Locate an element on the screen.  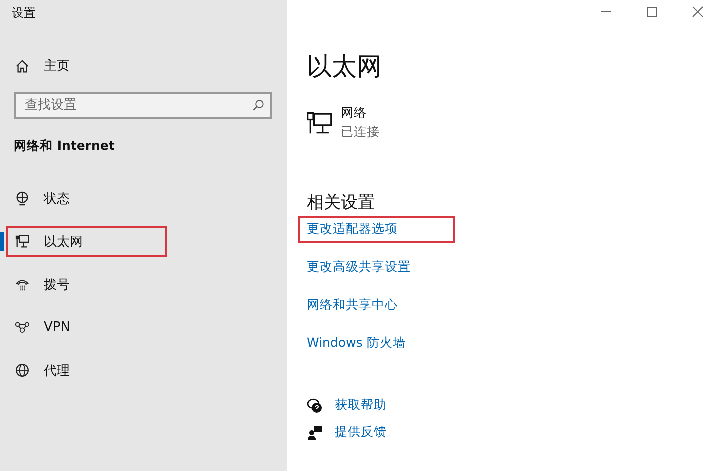
related-settings-heading: 相关设置 is located at coordinates (341, 203).